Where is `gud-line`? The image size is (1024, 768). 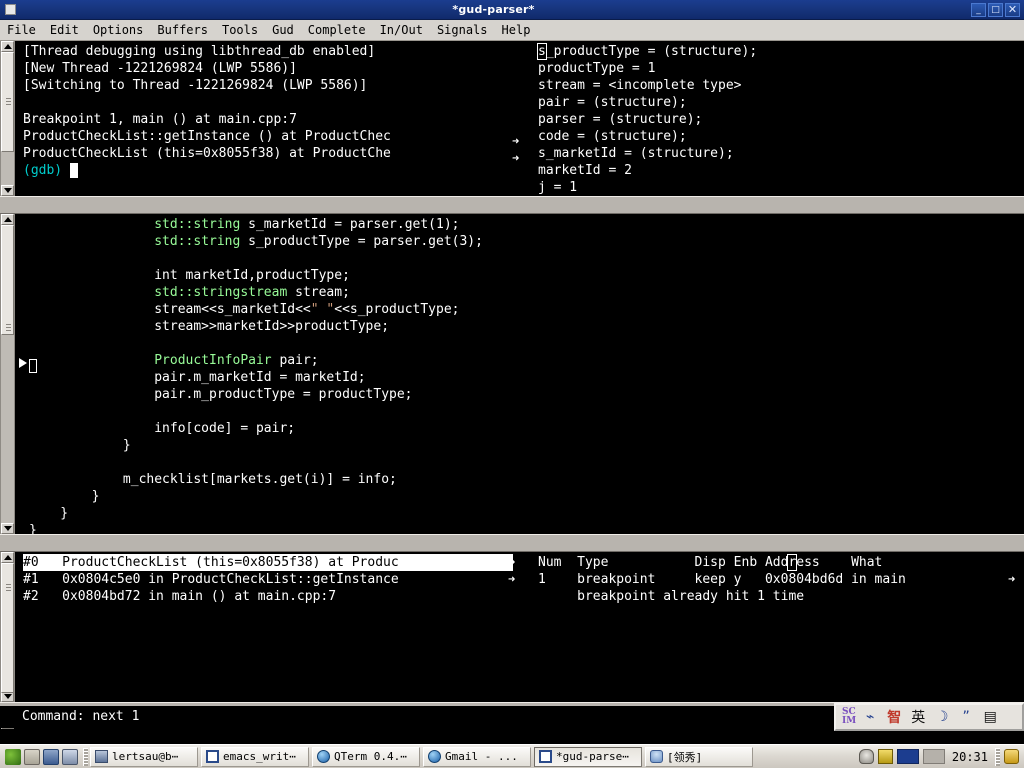
gud-line is located at coordinates (268, 102).